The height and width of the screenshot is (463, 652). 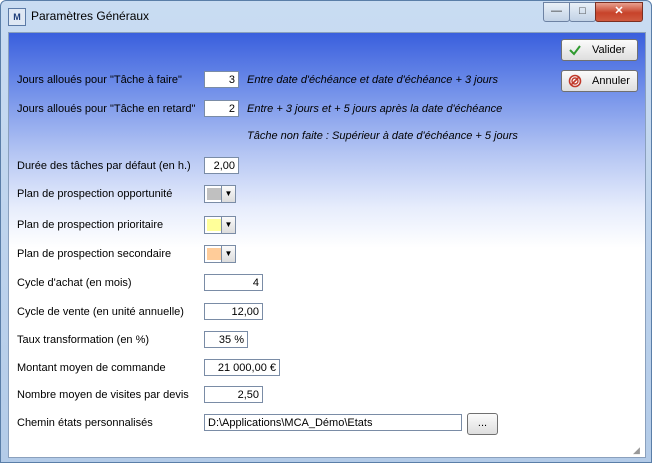 What do you see at coordinates (221, 79) in the screenshot?
I see `taf-input: 3` at bounding box center [221, 79].